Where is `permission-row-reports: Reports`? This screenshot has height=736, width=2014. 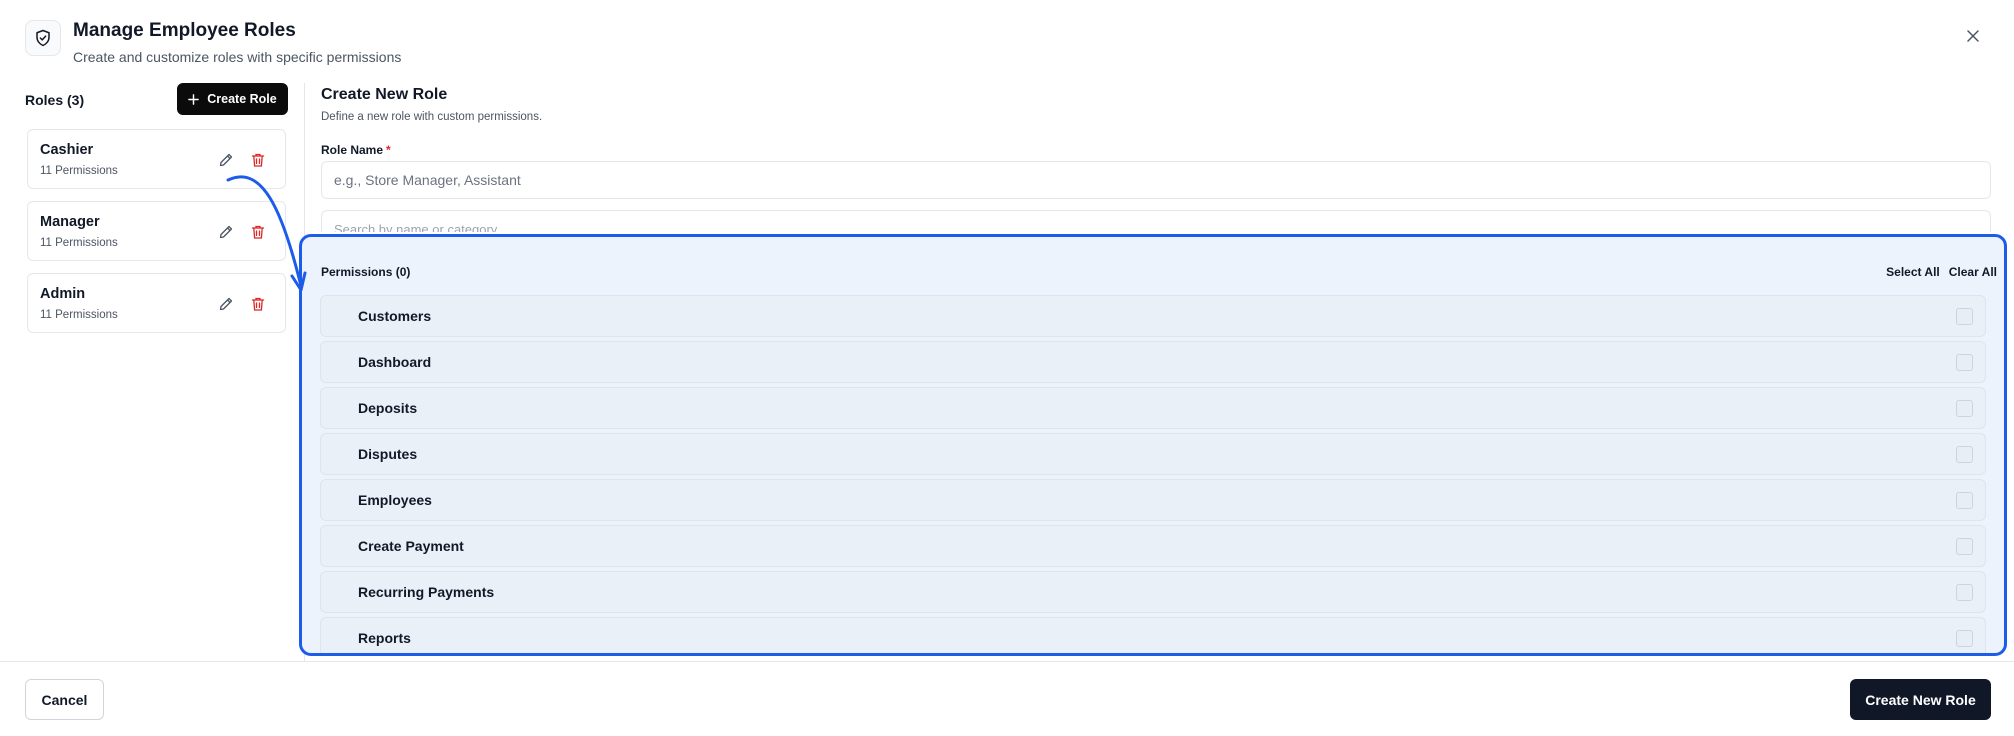
permission-row-reports: Reports is located at coordinates (1153, 635).